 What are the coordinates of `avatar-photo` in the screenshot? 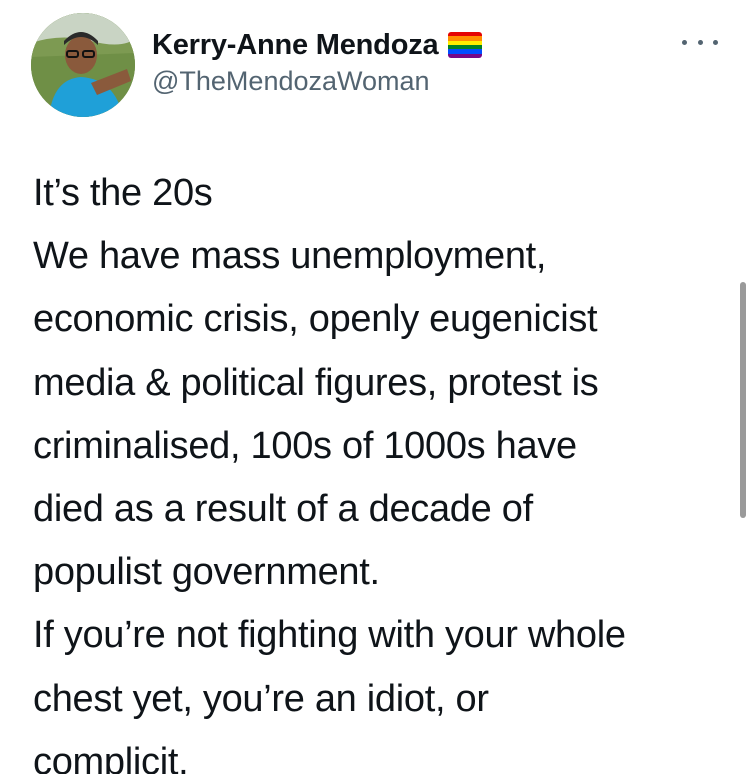 It's located at (83, 65).